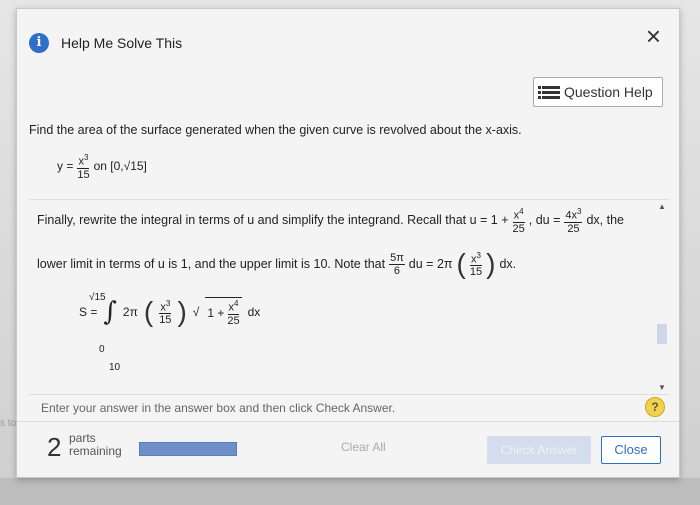 This screenshot has height=505, width=700. Describe the element at coordinates (233, 312) in the screenshot. I see `root-fraction: x4 25` at that location.